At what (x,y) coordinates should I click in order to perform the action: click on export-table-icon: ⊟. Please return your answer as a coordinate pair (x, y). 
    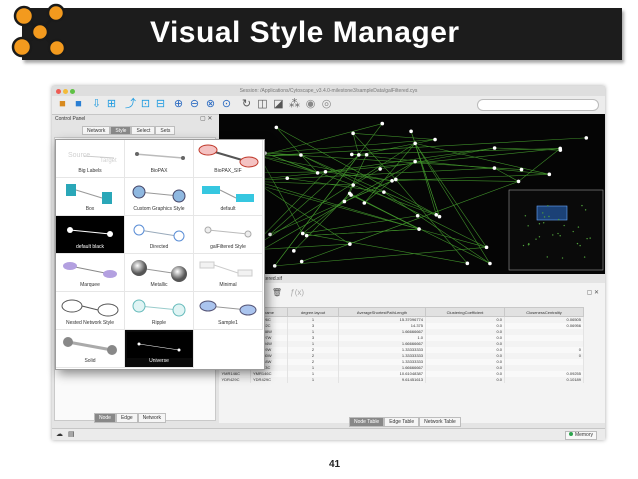
    Looking at the image, I should click on (160, 104).